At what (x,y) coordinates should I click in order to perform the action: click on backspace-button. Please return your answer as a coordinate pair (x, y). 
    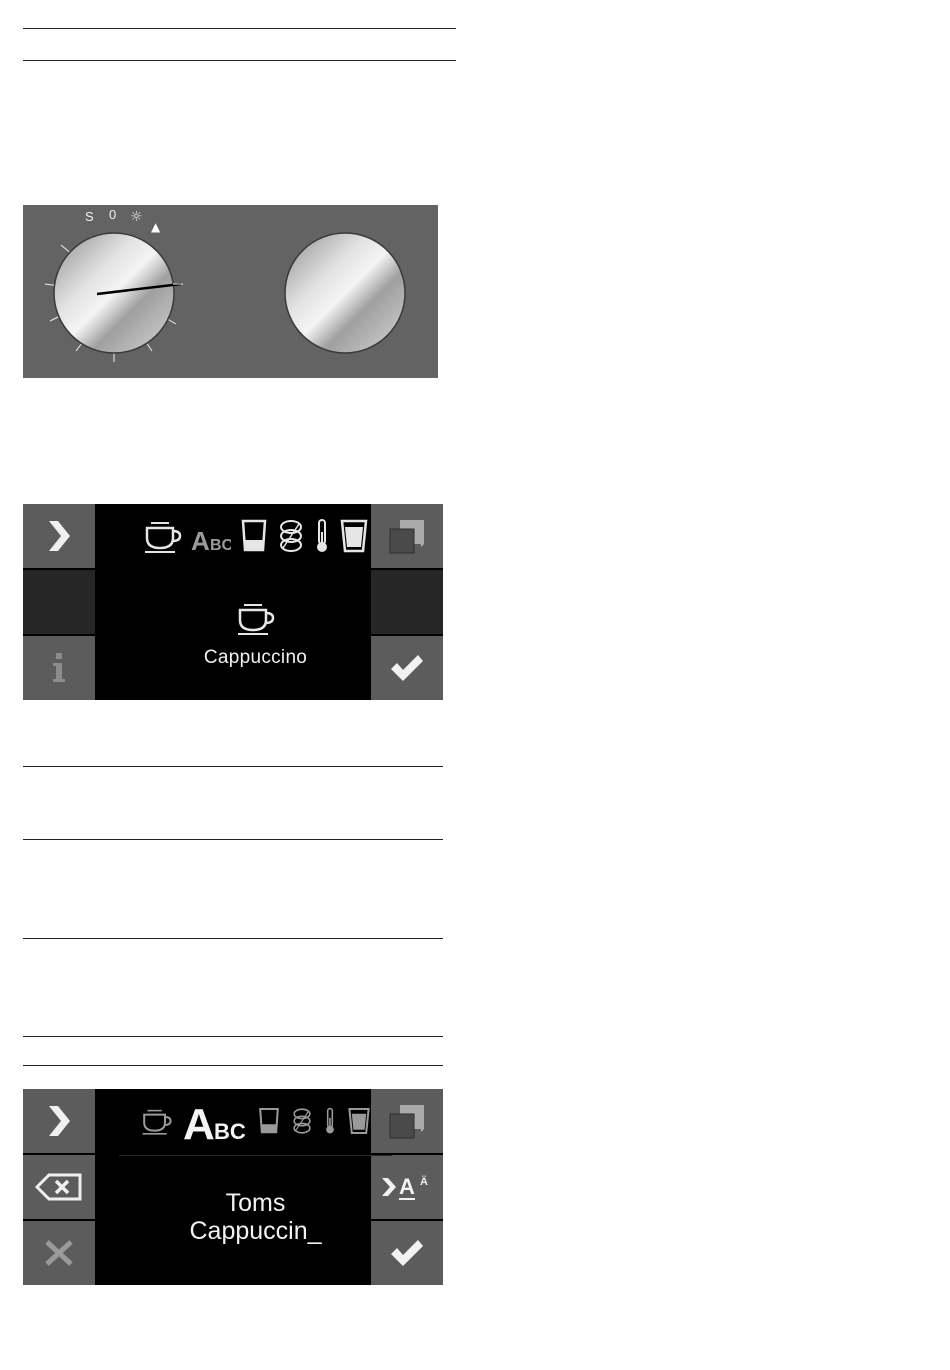
    Looking at the image, I should click on (59, 1187).